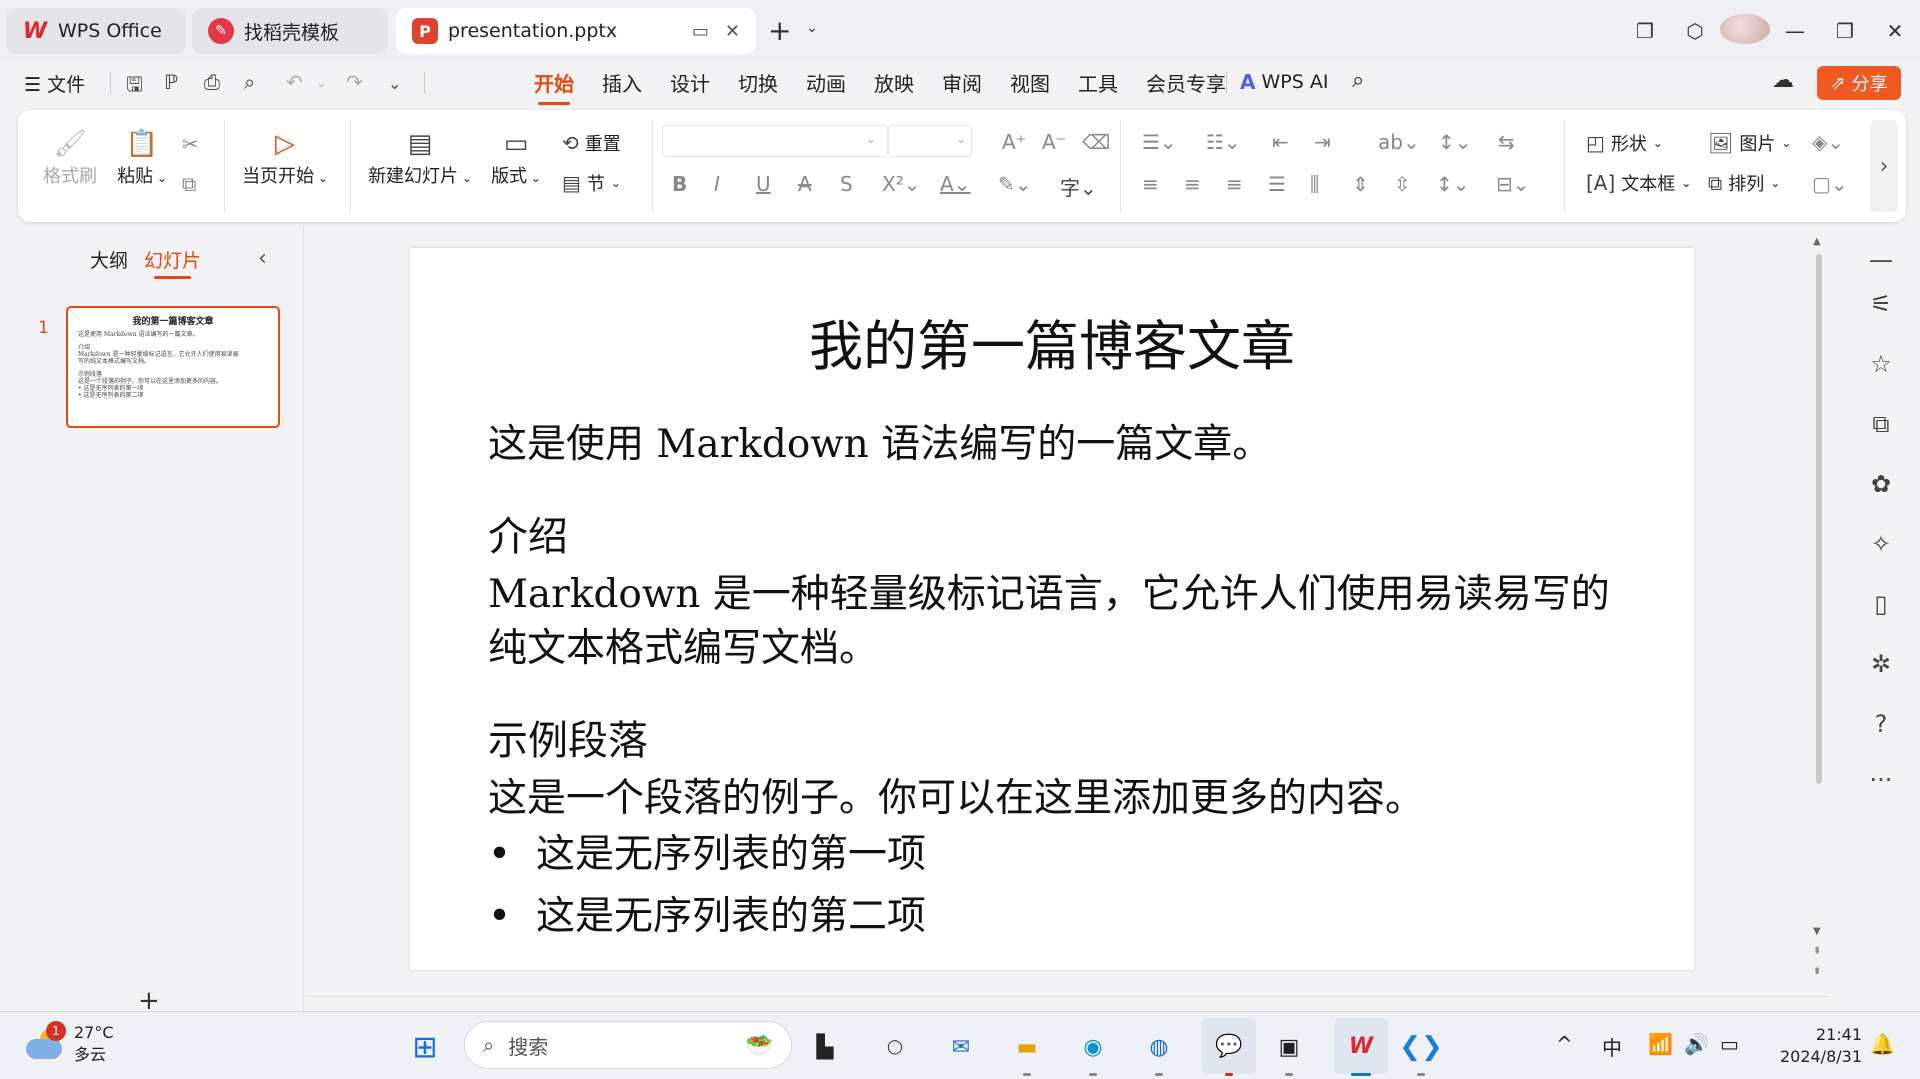 The width and height of the screenshot is (1920, 1079). I want to click on align-right-icon: ≡, so click(1234, 184).